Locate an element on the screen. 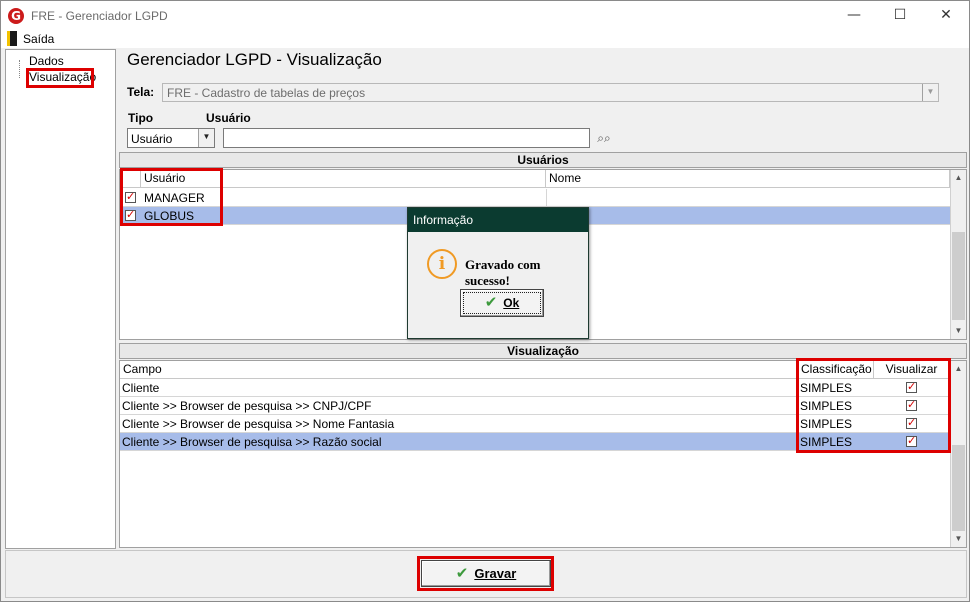  app-logo-icon: G is located at coordinates (16, 16).